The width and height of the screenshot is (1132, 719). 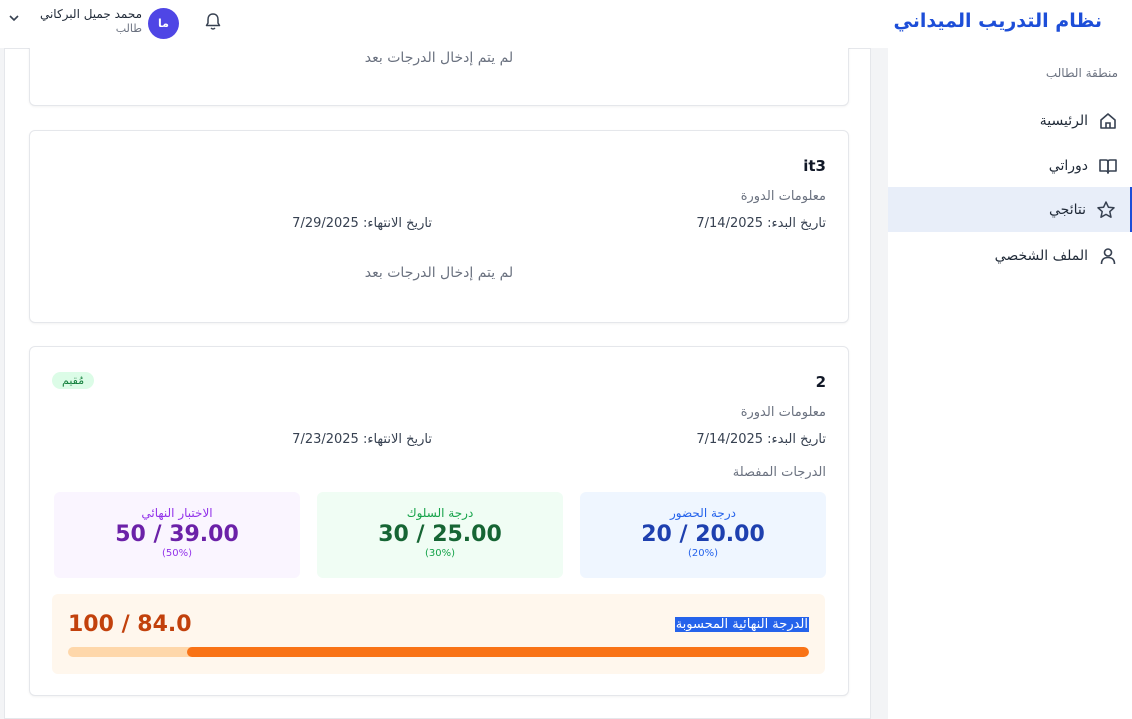 What do you see at coordinates (177, 513) in the screenshot?
I see `final-exam-label: الاختبار النهائي` at bounding box center [177, 513].